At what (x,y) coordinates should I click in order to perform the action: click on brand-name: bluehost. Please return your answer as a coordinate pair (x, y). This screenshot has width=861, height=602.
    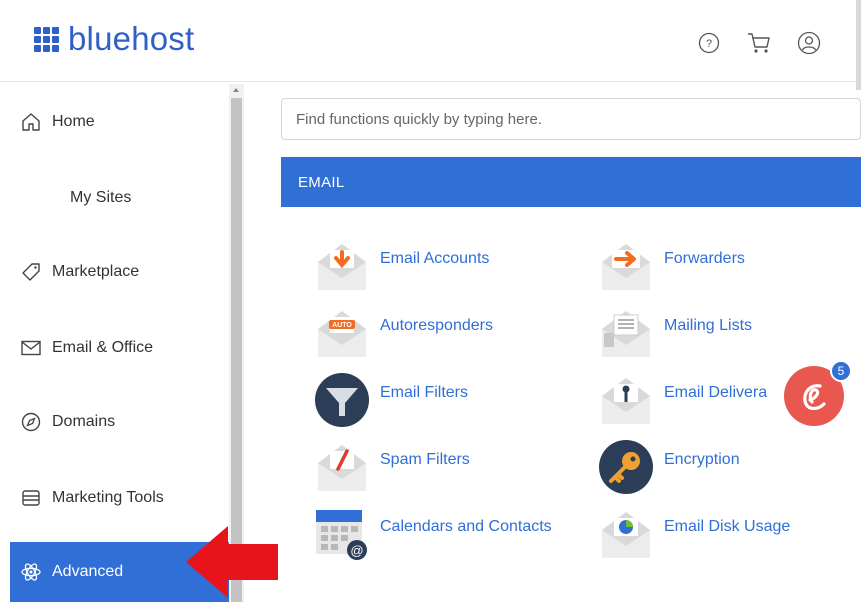
    Looking at the image, I should click on (131, 38).